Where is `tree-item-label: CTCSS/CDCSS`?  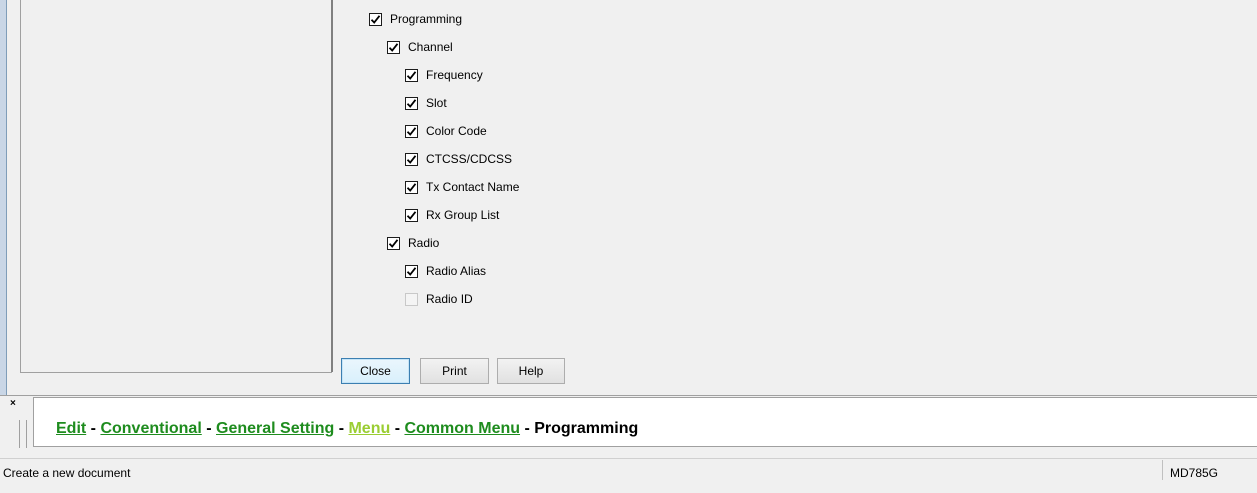 tree-item-label: CTCSS/CDCSS is located at coordinates (469, 159).